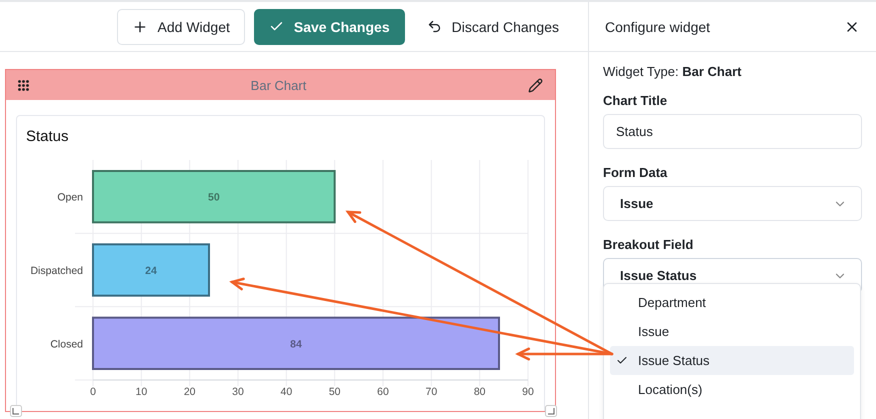 The height and width of the screenshot is (419, 876). I want to click on field-label: Form Data, so click(635, 172).